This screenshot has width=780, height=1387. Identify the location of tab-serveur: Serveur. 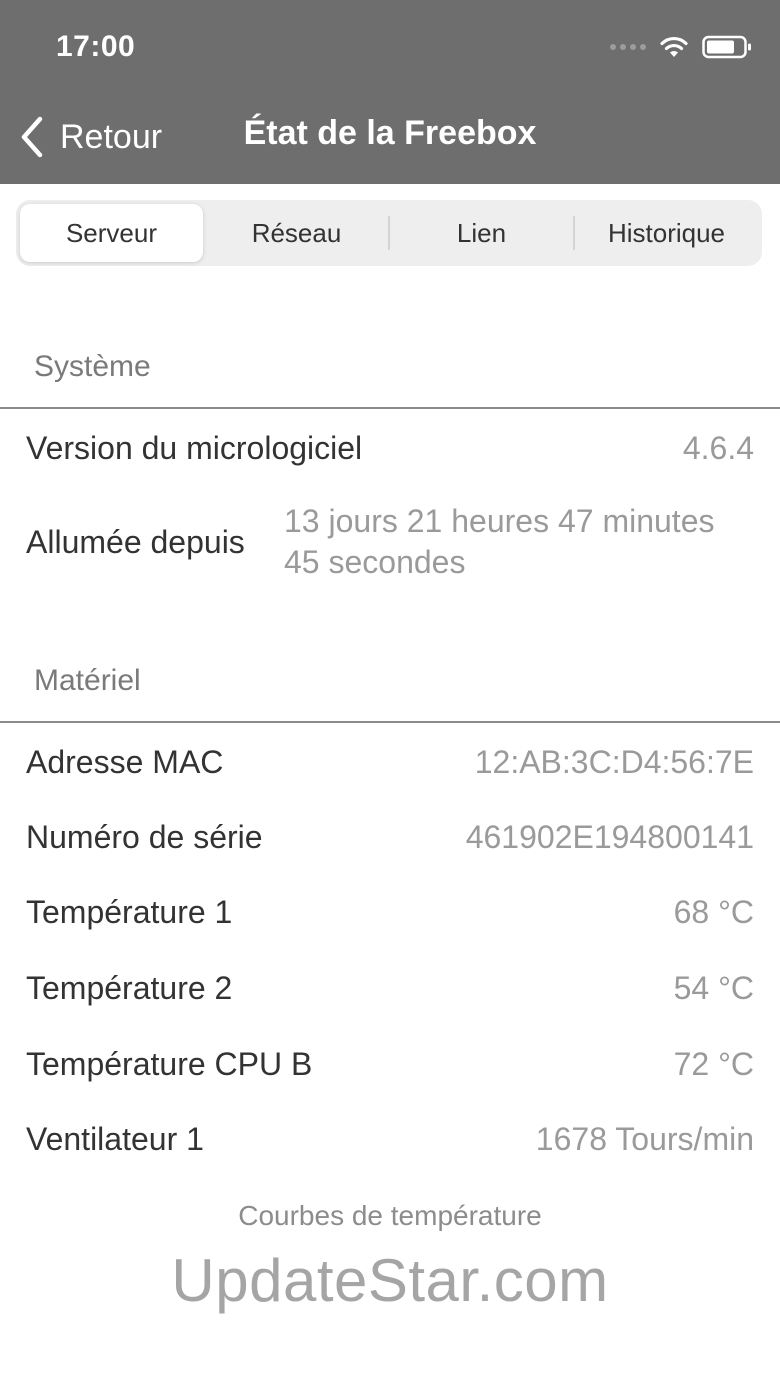
(111, 233).